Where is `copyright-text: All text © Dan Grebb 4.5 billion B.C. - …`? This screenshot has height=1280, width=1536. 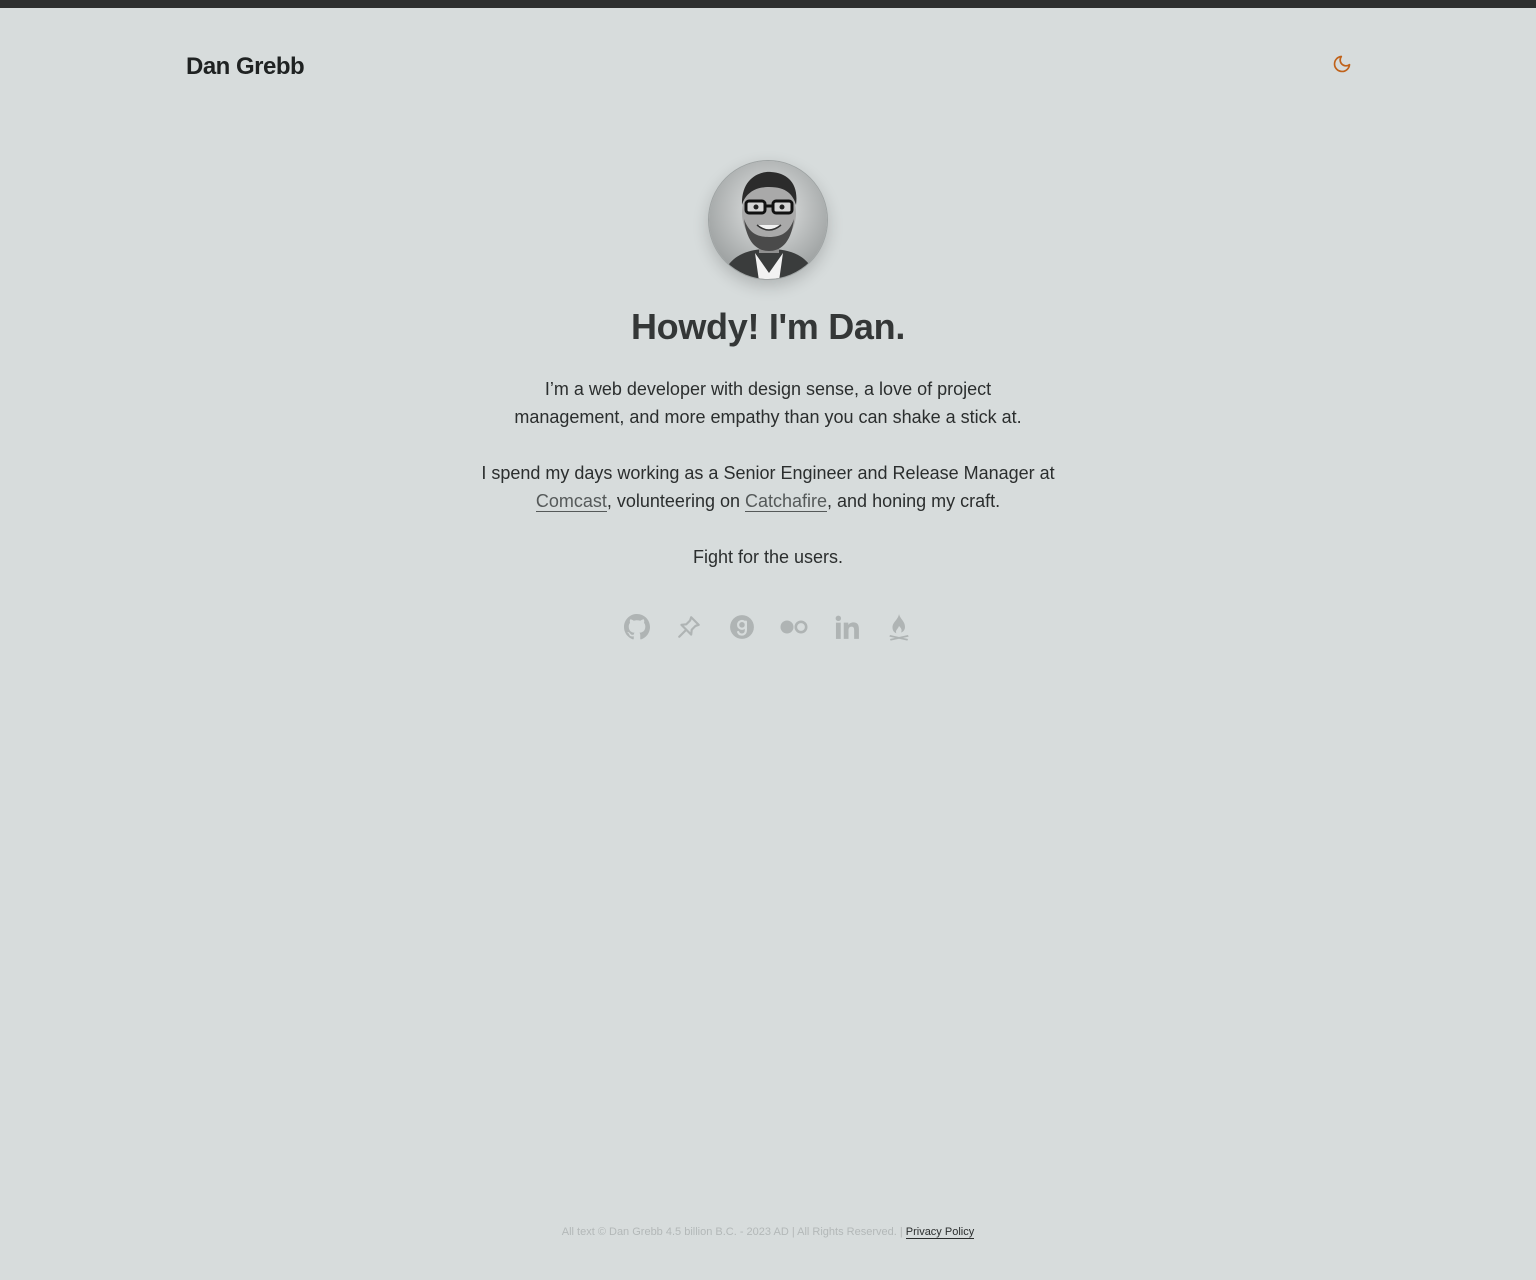
copyright-text: All text © Dan Grebb 4.5 billion B.C. - … is located at coordinates (733, 1232).